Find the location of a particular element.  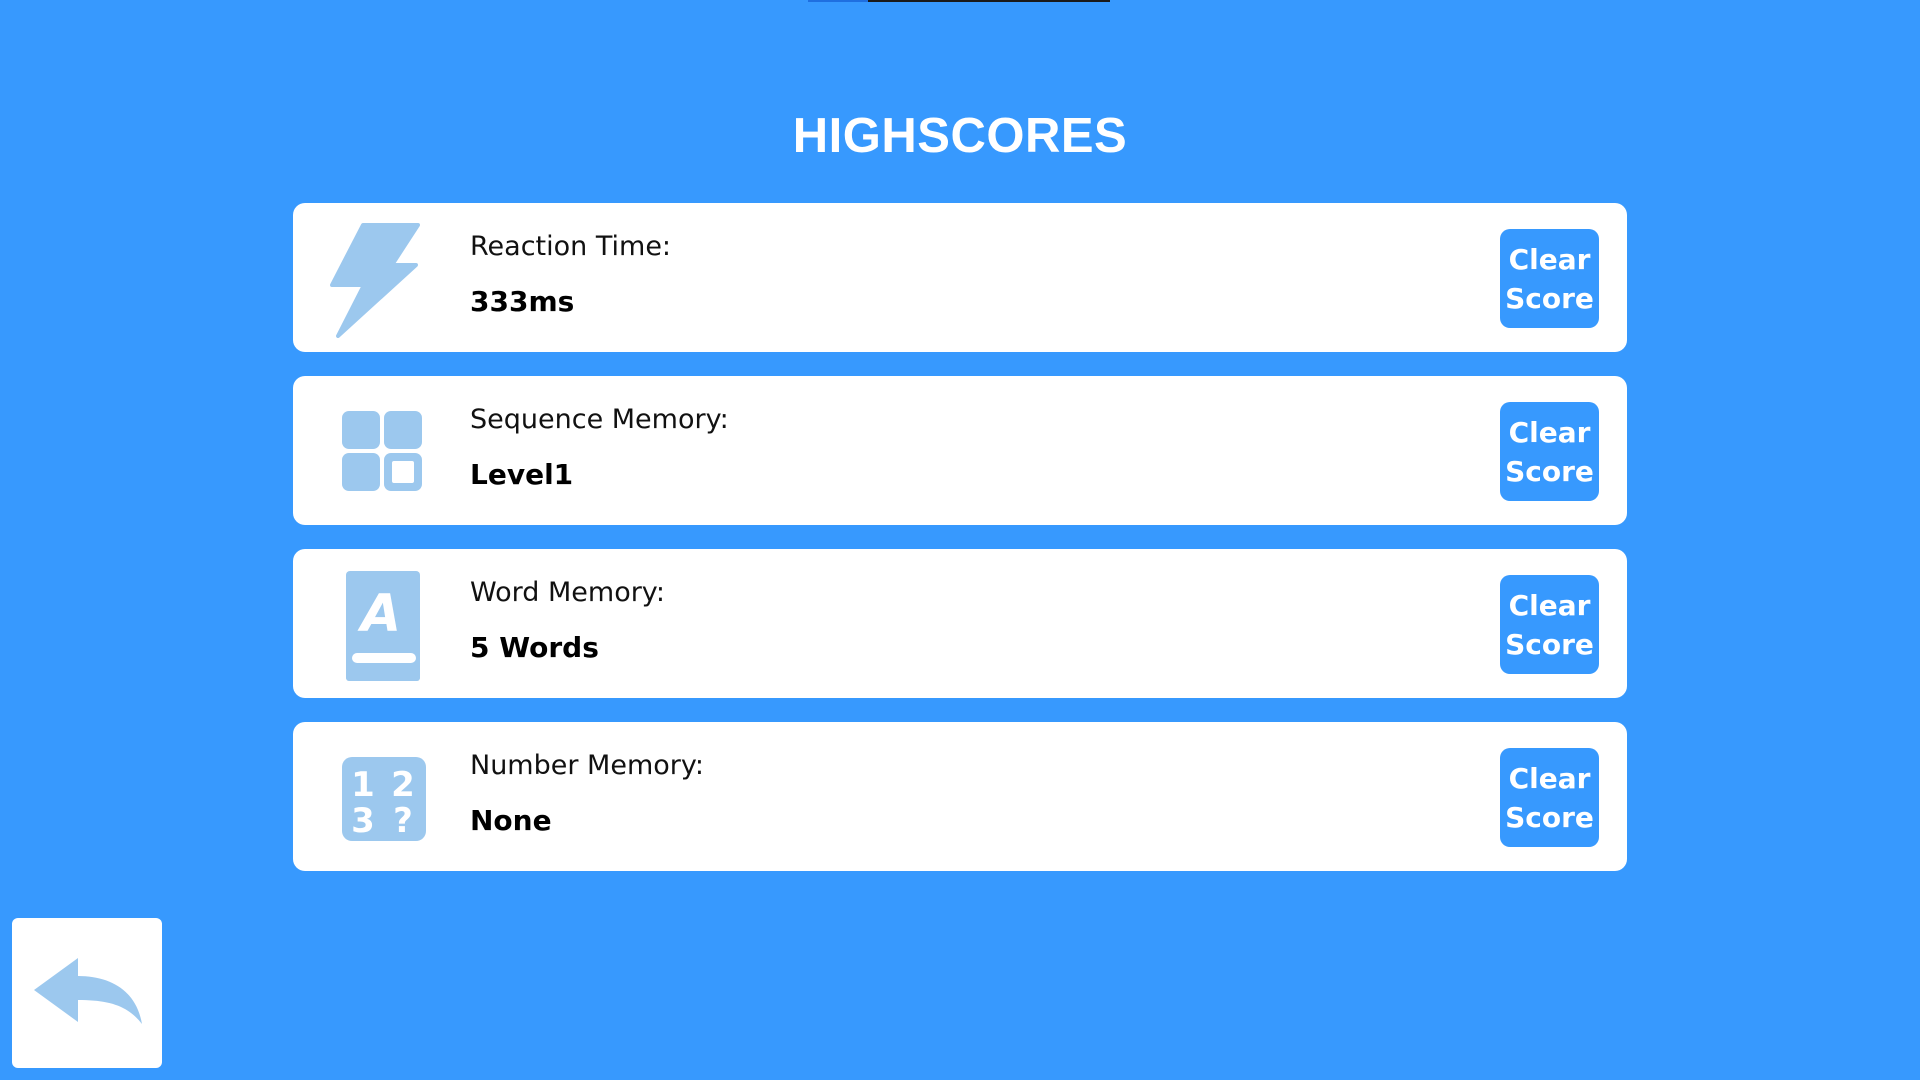

clear-score-button-reaction-time: Clear Score is located at coordinates (1549, 278).